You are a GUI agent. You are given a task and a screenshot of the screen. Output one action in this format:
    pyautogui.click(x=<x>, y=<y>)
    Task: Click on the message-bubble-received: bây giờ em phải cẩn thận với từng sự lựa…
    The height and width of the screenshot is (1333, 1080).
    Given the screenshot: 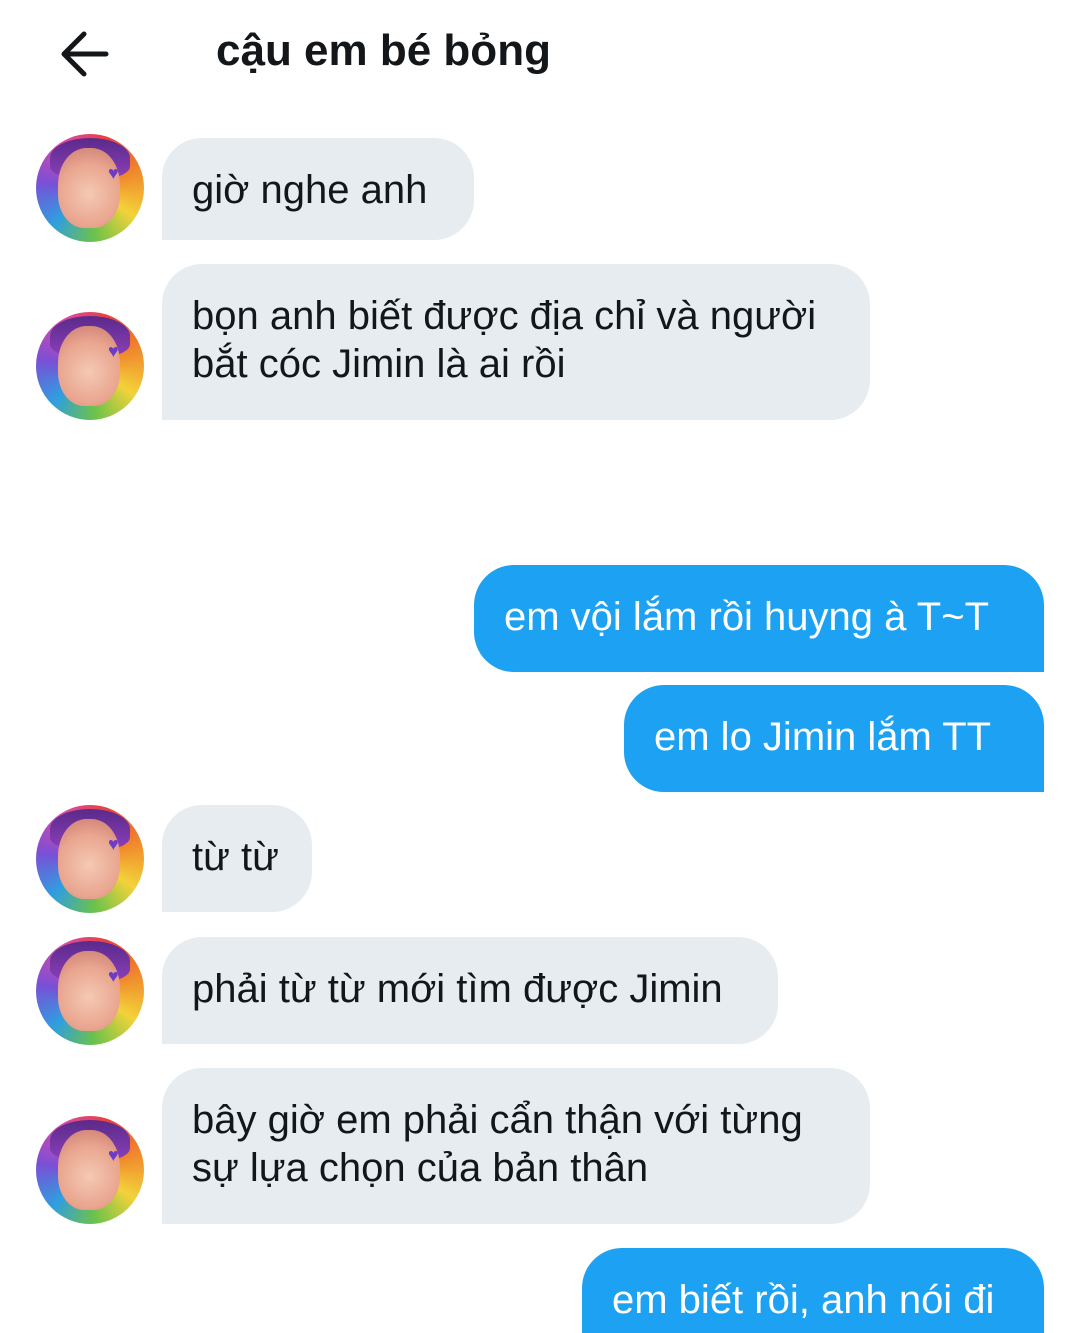 What is the action you would take?
    pyautogui.click(x=516, y=1146)
    